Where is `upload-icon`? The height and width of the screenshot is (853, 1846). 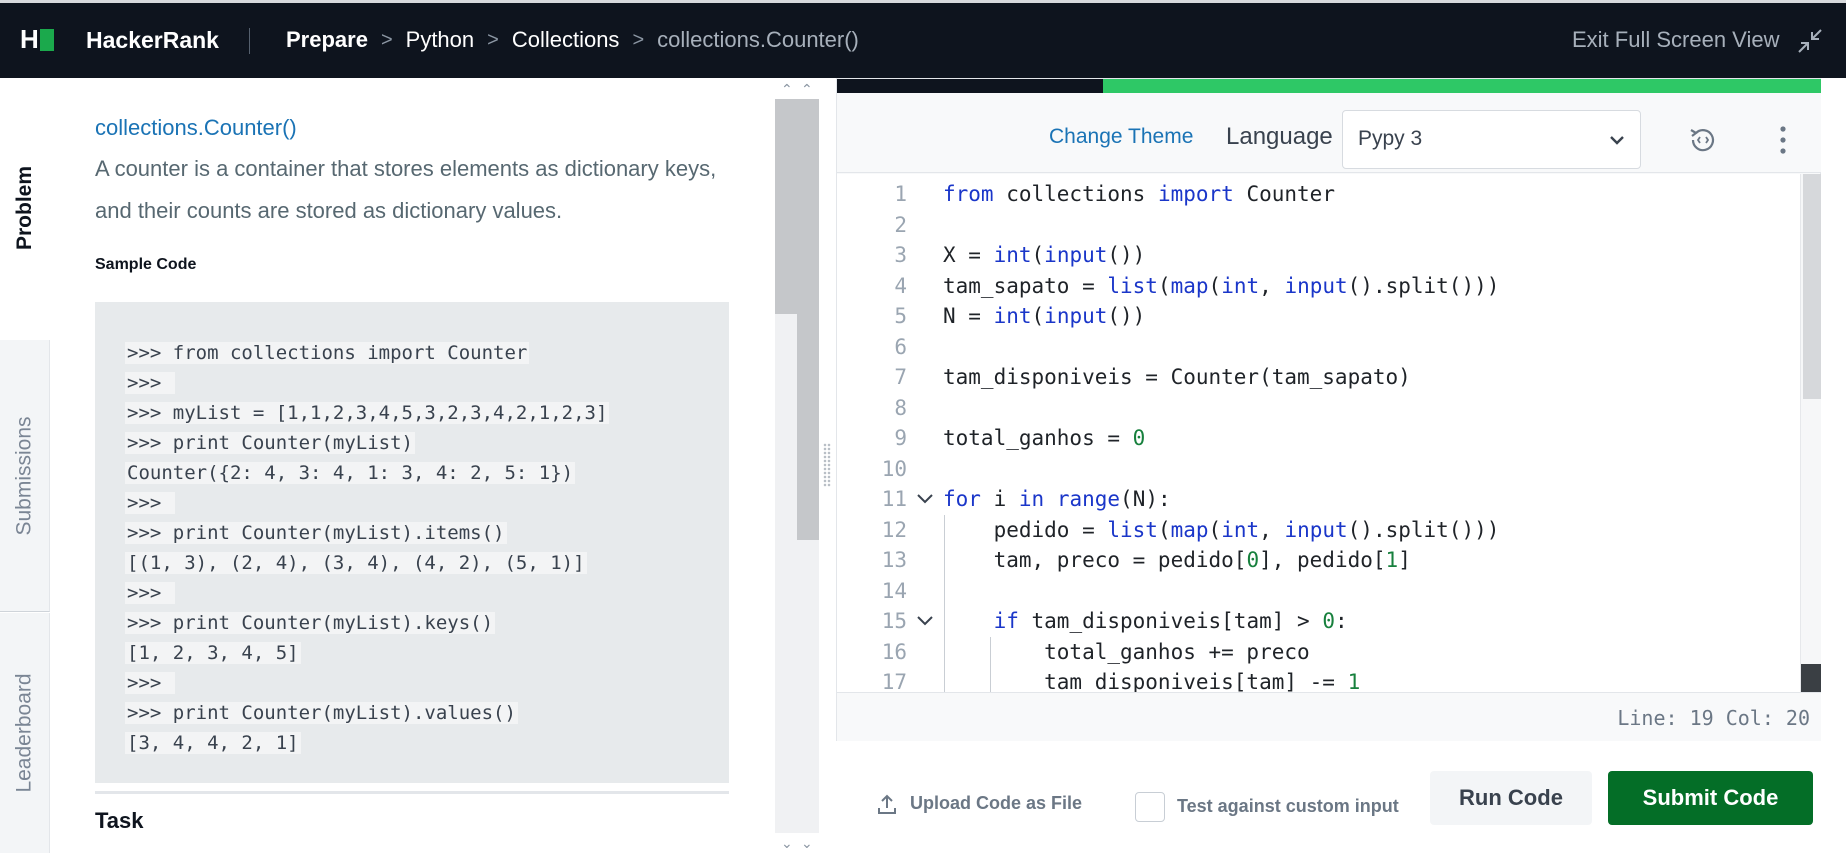 upload-icon is located at coordinates (887, 804).